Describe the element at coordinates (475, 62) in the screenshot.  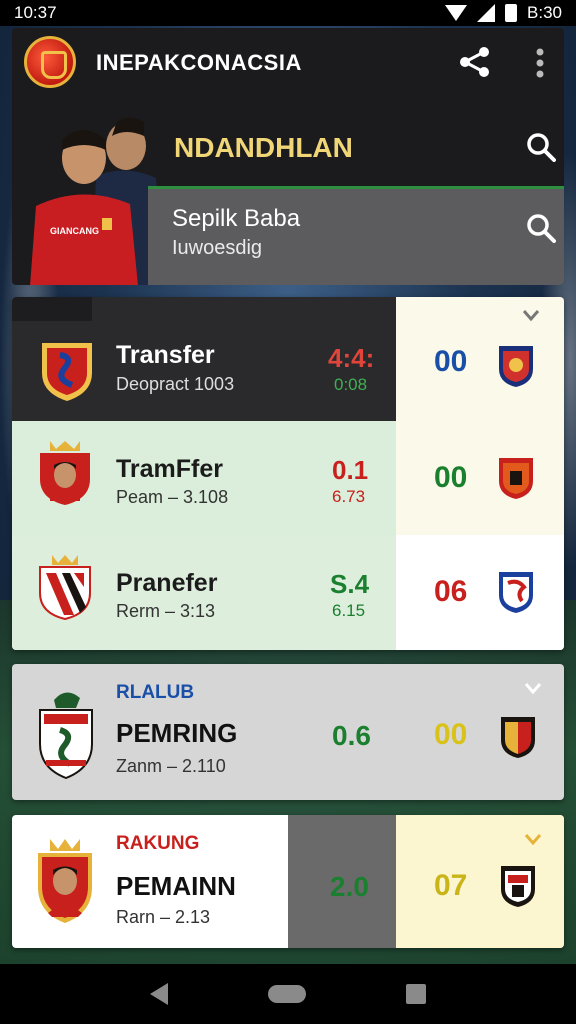
I see `share-icon` at that location.